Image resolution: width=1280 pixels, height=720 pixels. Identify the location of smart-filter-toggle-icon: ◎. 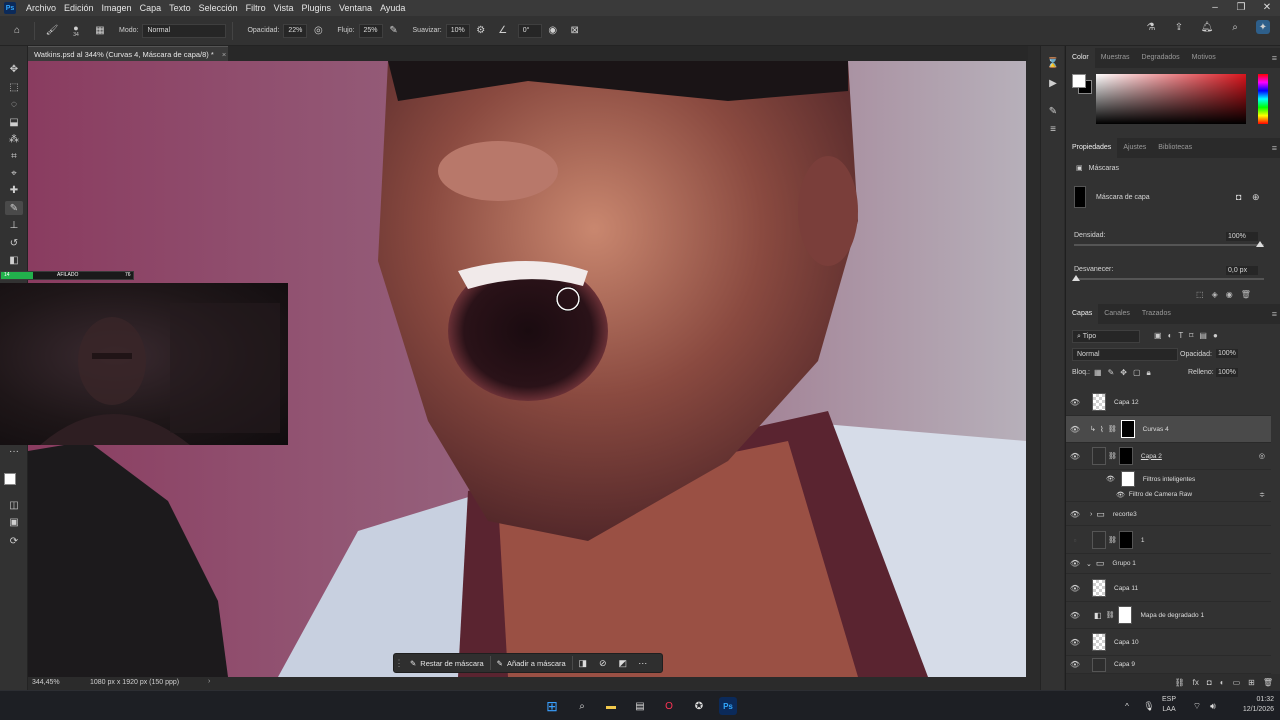
(1262, 456).